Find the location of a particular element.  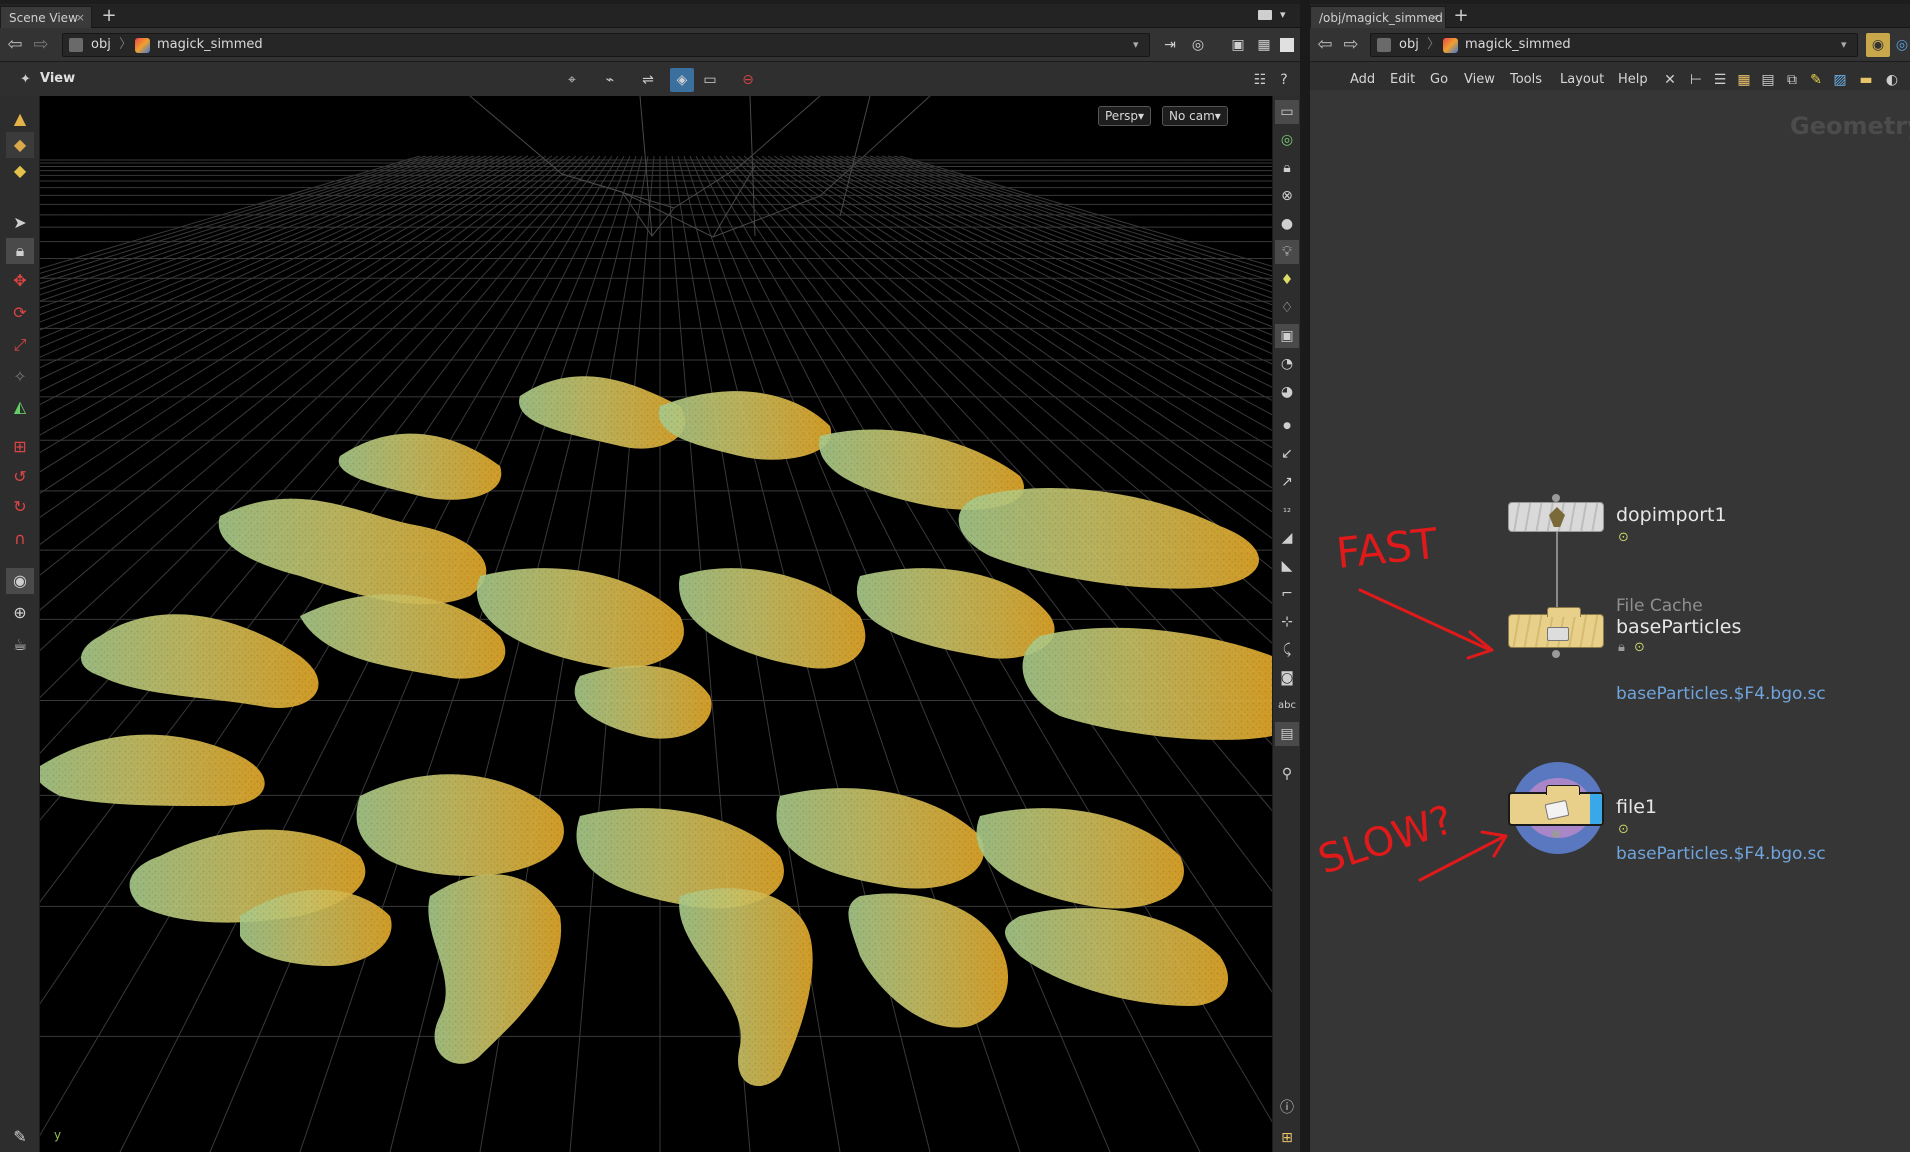

maximize-icon is located at coordinates (1287, 45).